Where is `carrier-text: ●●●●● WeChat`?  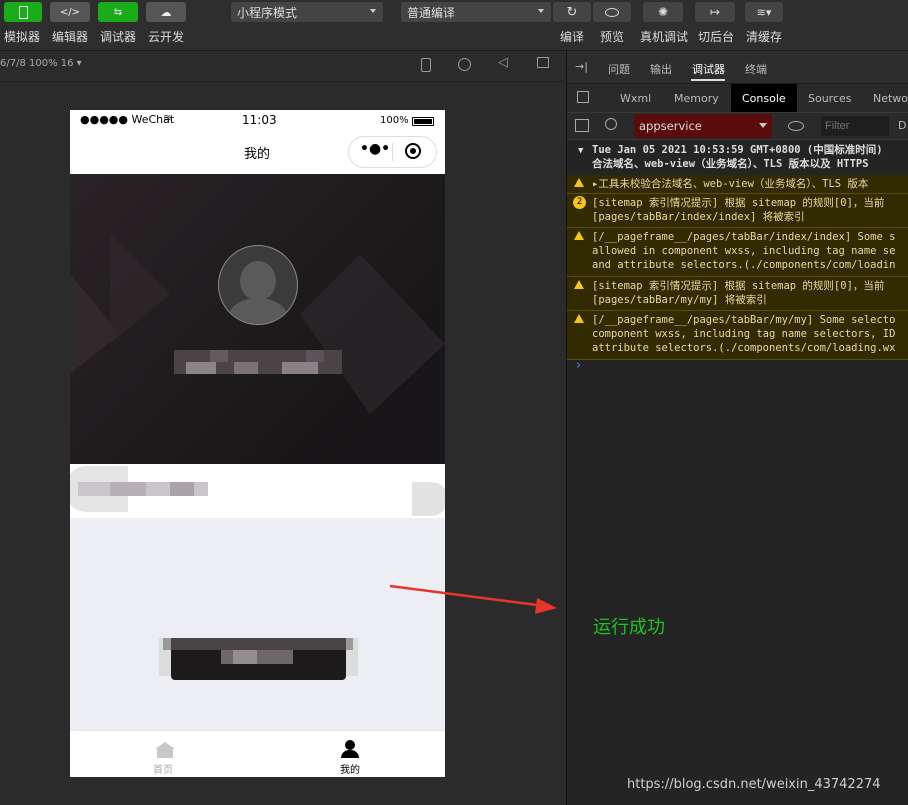
carrier-text: ●●●●● WeChat is located at coordinates (127, 119).